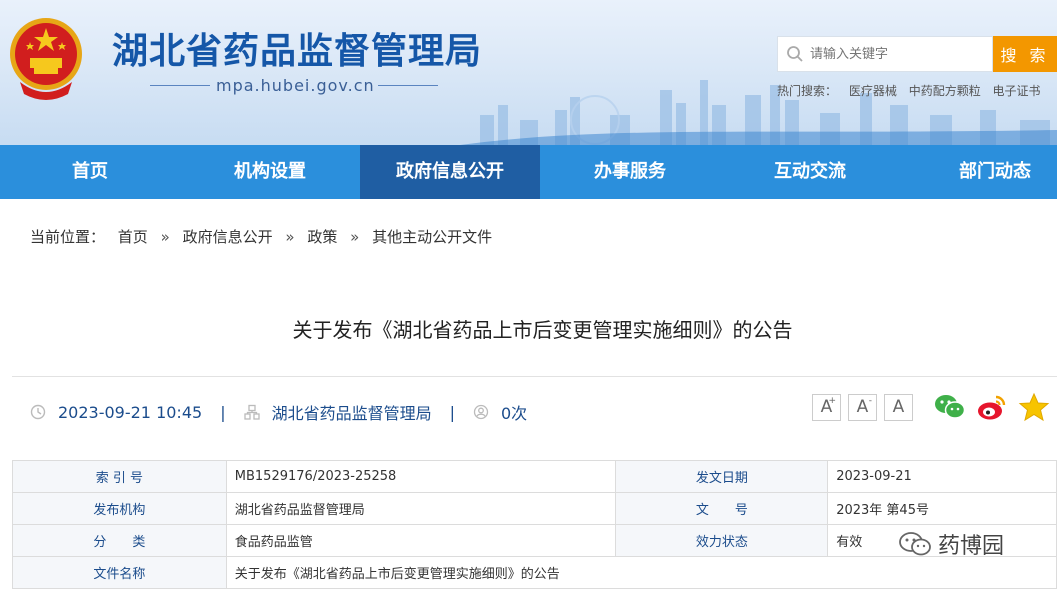 This screenshot has width=1057, height=589. I want to click on watermark-text: 药博园, so click(971, 546).